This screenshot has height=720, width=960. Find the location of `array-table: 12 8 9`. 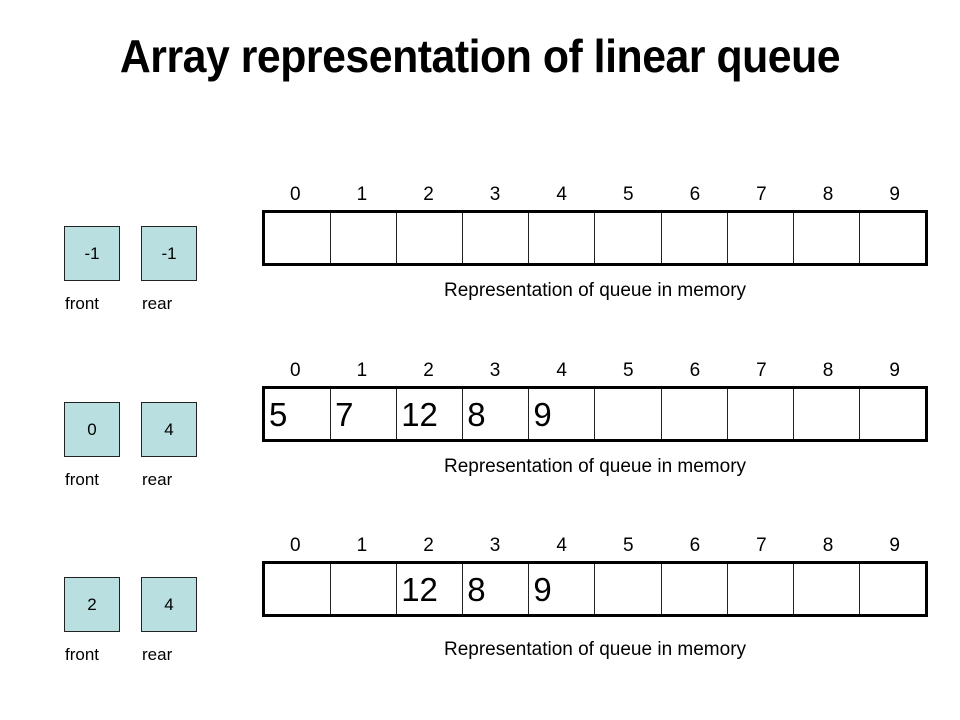

array-table: 12 8 9 is located at coordinates (595, 589).